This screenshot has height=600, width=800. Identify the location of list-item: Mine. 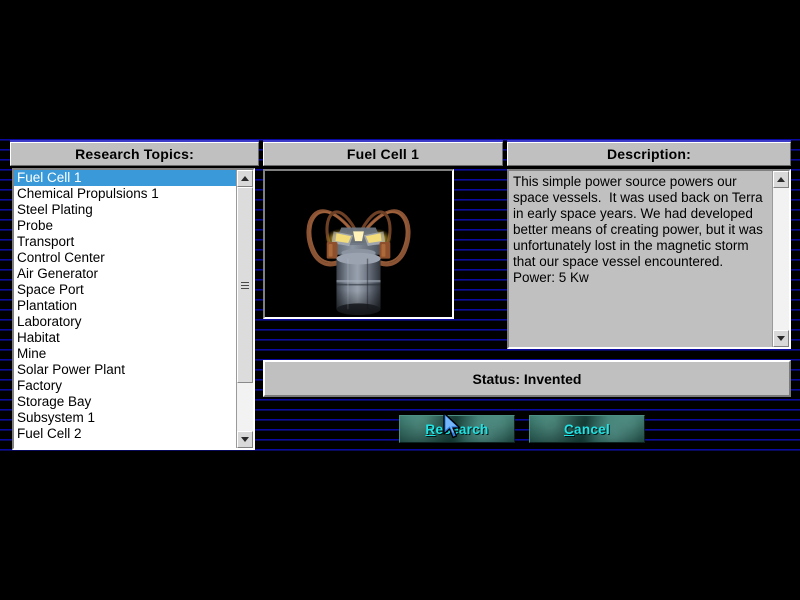
(125, 354).